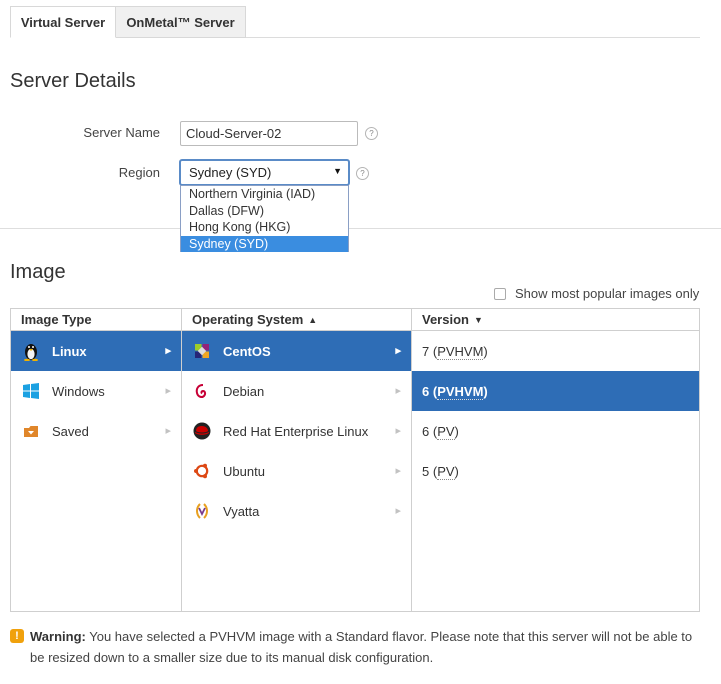 This screenshot has width=721, height=684. I want to click on warning-icon: !, so click(17, 636).